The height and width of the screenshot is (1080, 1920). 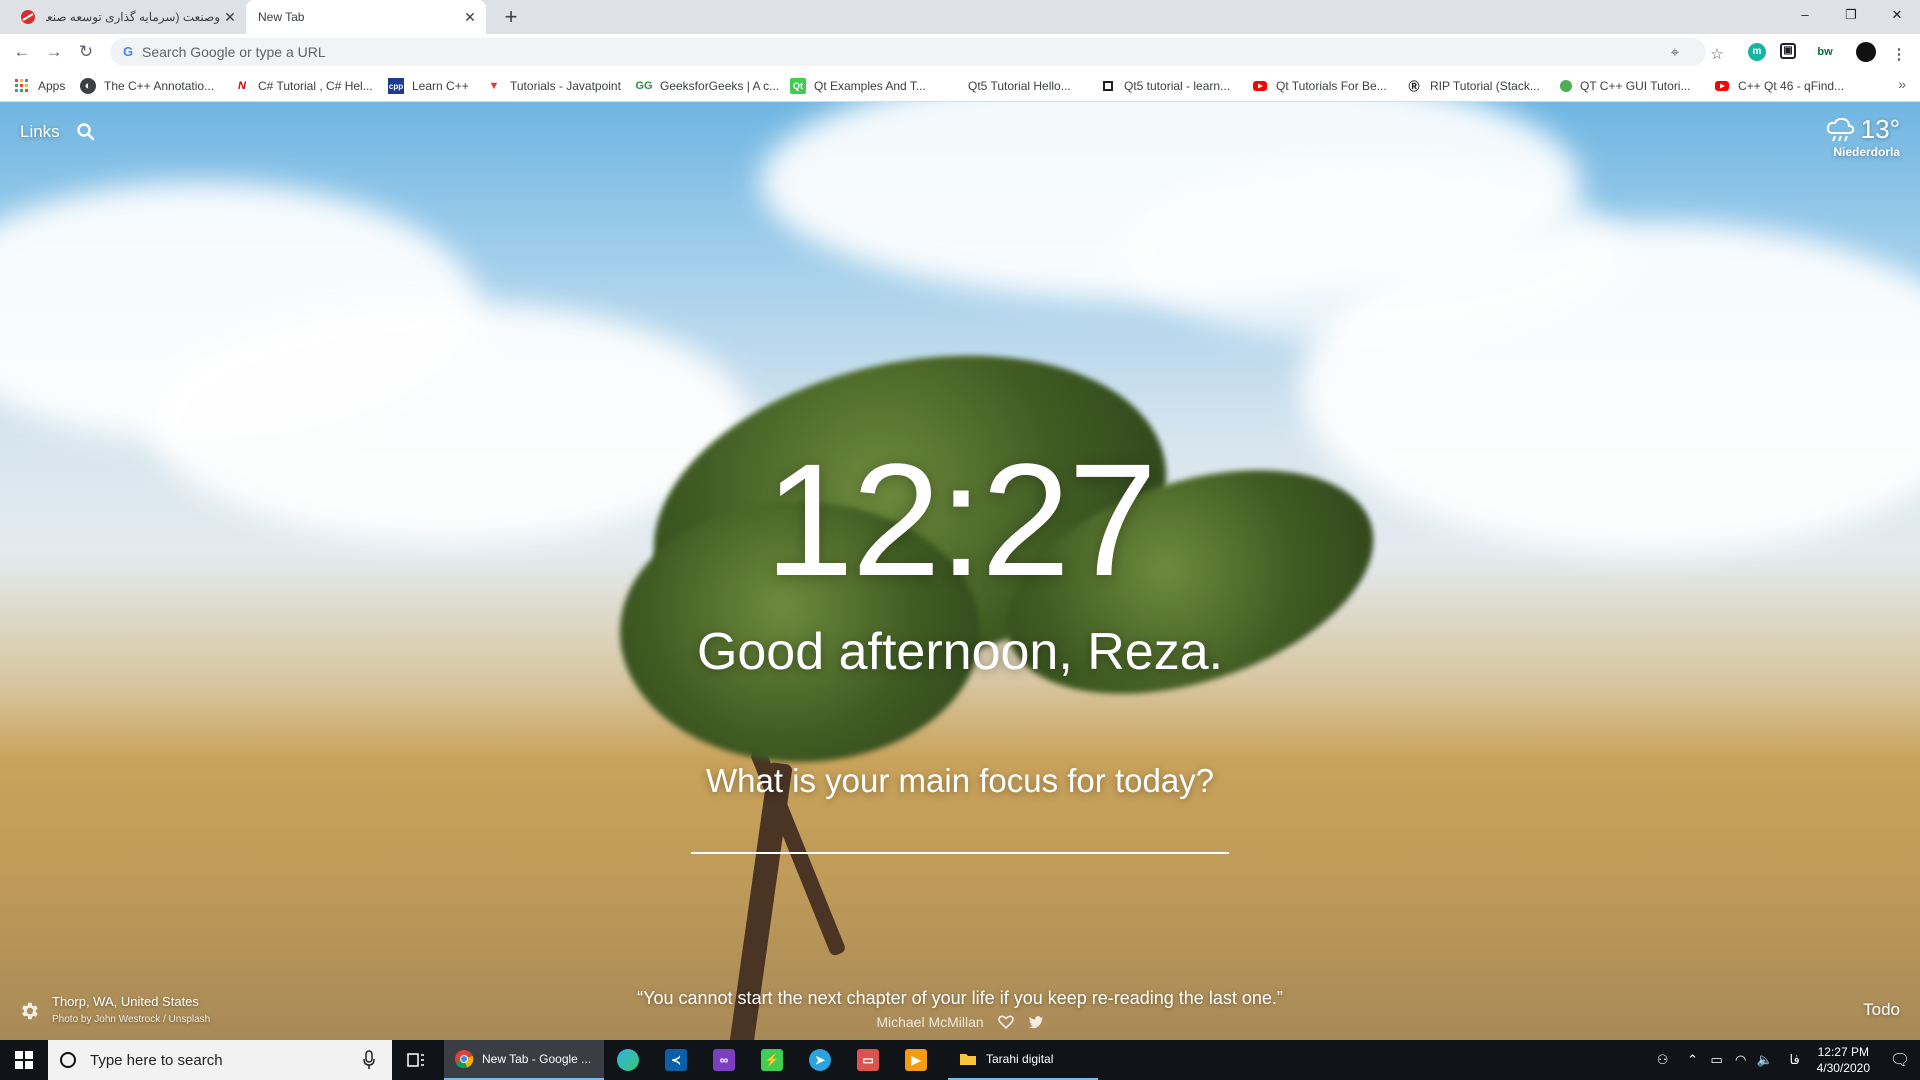 I want to click on close-window-button: ✕, so click(x=1897, y=15).